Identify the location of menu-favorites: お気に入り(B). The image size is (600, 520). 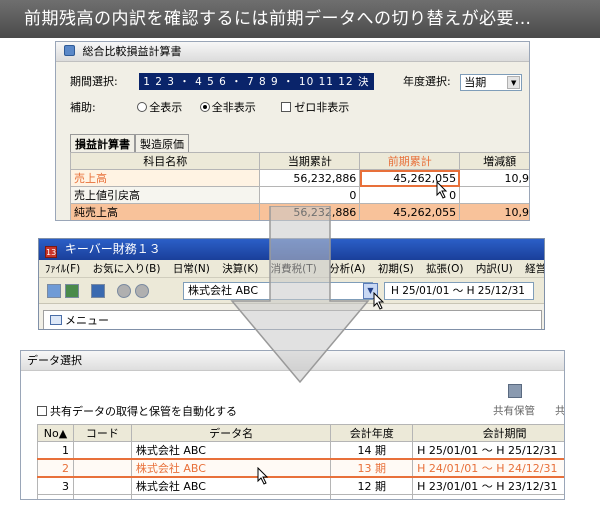
(127, 269).